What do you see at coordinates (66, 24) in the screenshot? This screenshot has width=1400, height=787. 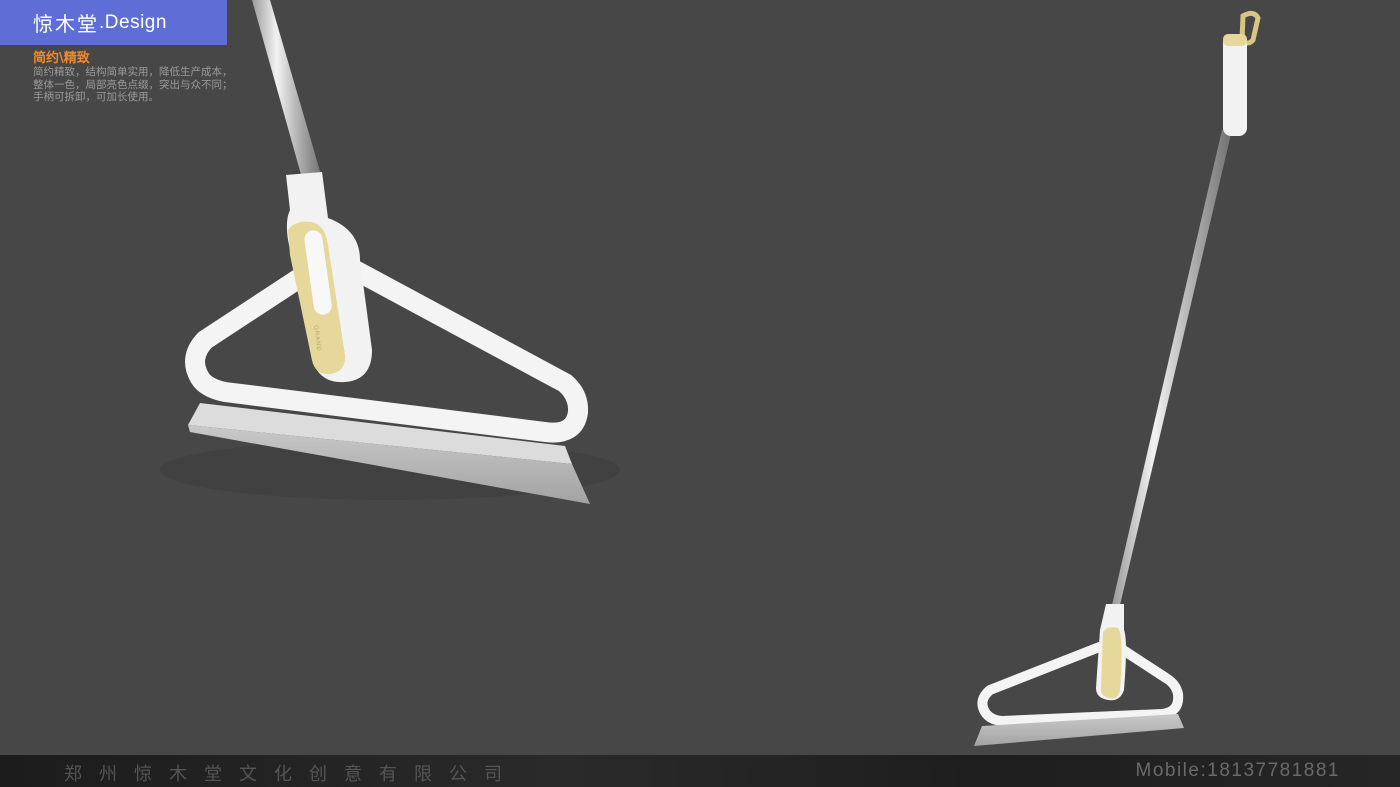 I see `brand-name-cn: 惊木堂` at bounding box center [66, 24].